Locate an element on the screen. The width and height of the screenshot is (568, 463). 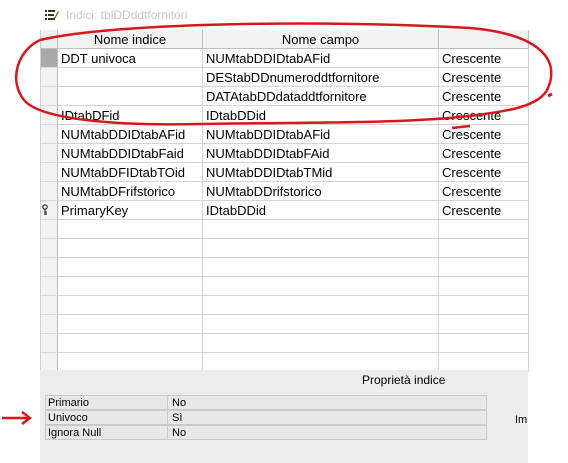
table-row: DDT univoca NUMtabDDIDtabAFid Crescente is located at coordinates (285, 58).